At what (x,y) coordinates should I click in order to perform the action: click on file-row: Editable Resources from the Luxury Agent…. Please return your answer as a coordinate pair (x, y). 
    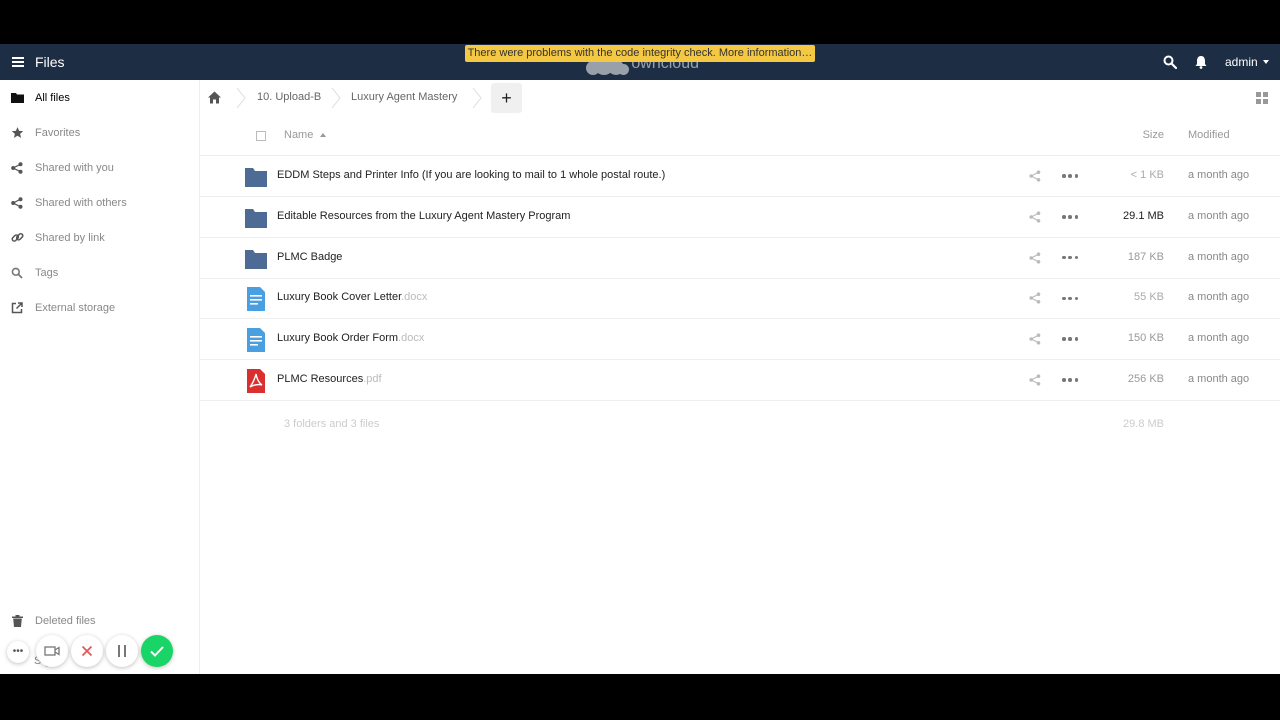
    Looking at the image, I should click on (740, 217).